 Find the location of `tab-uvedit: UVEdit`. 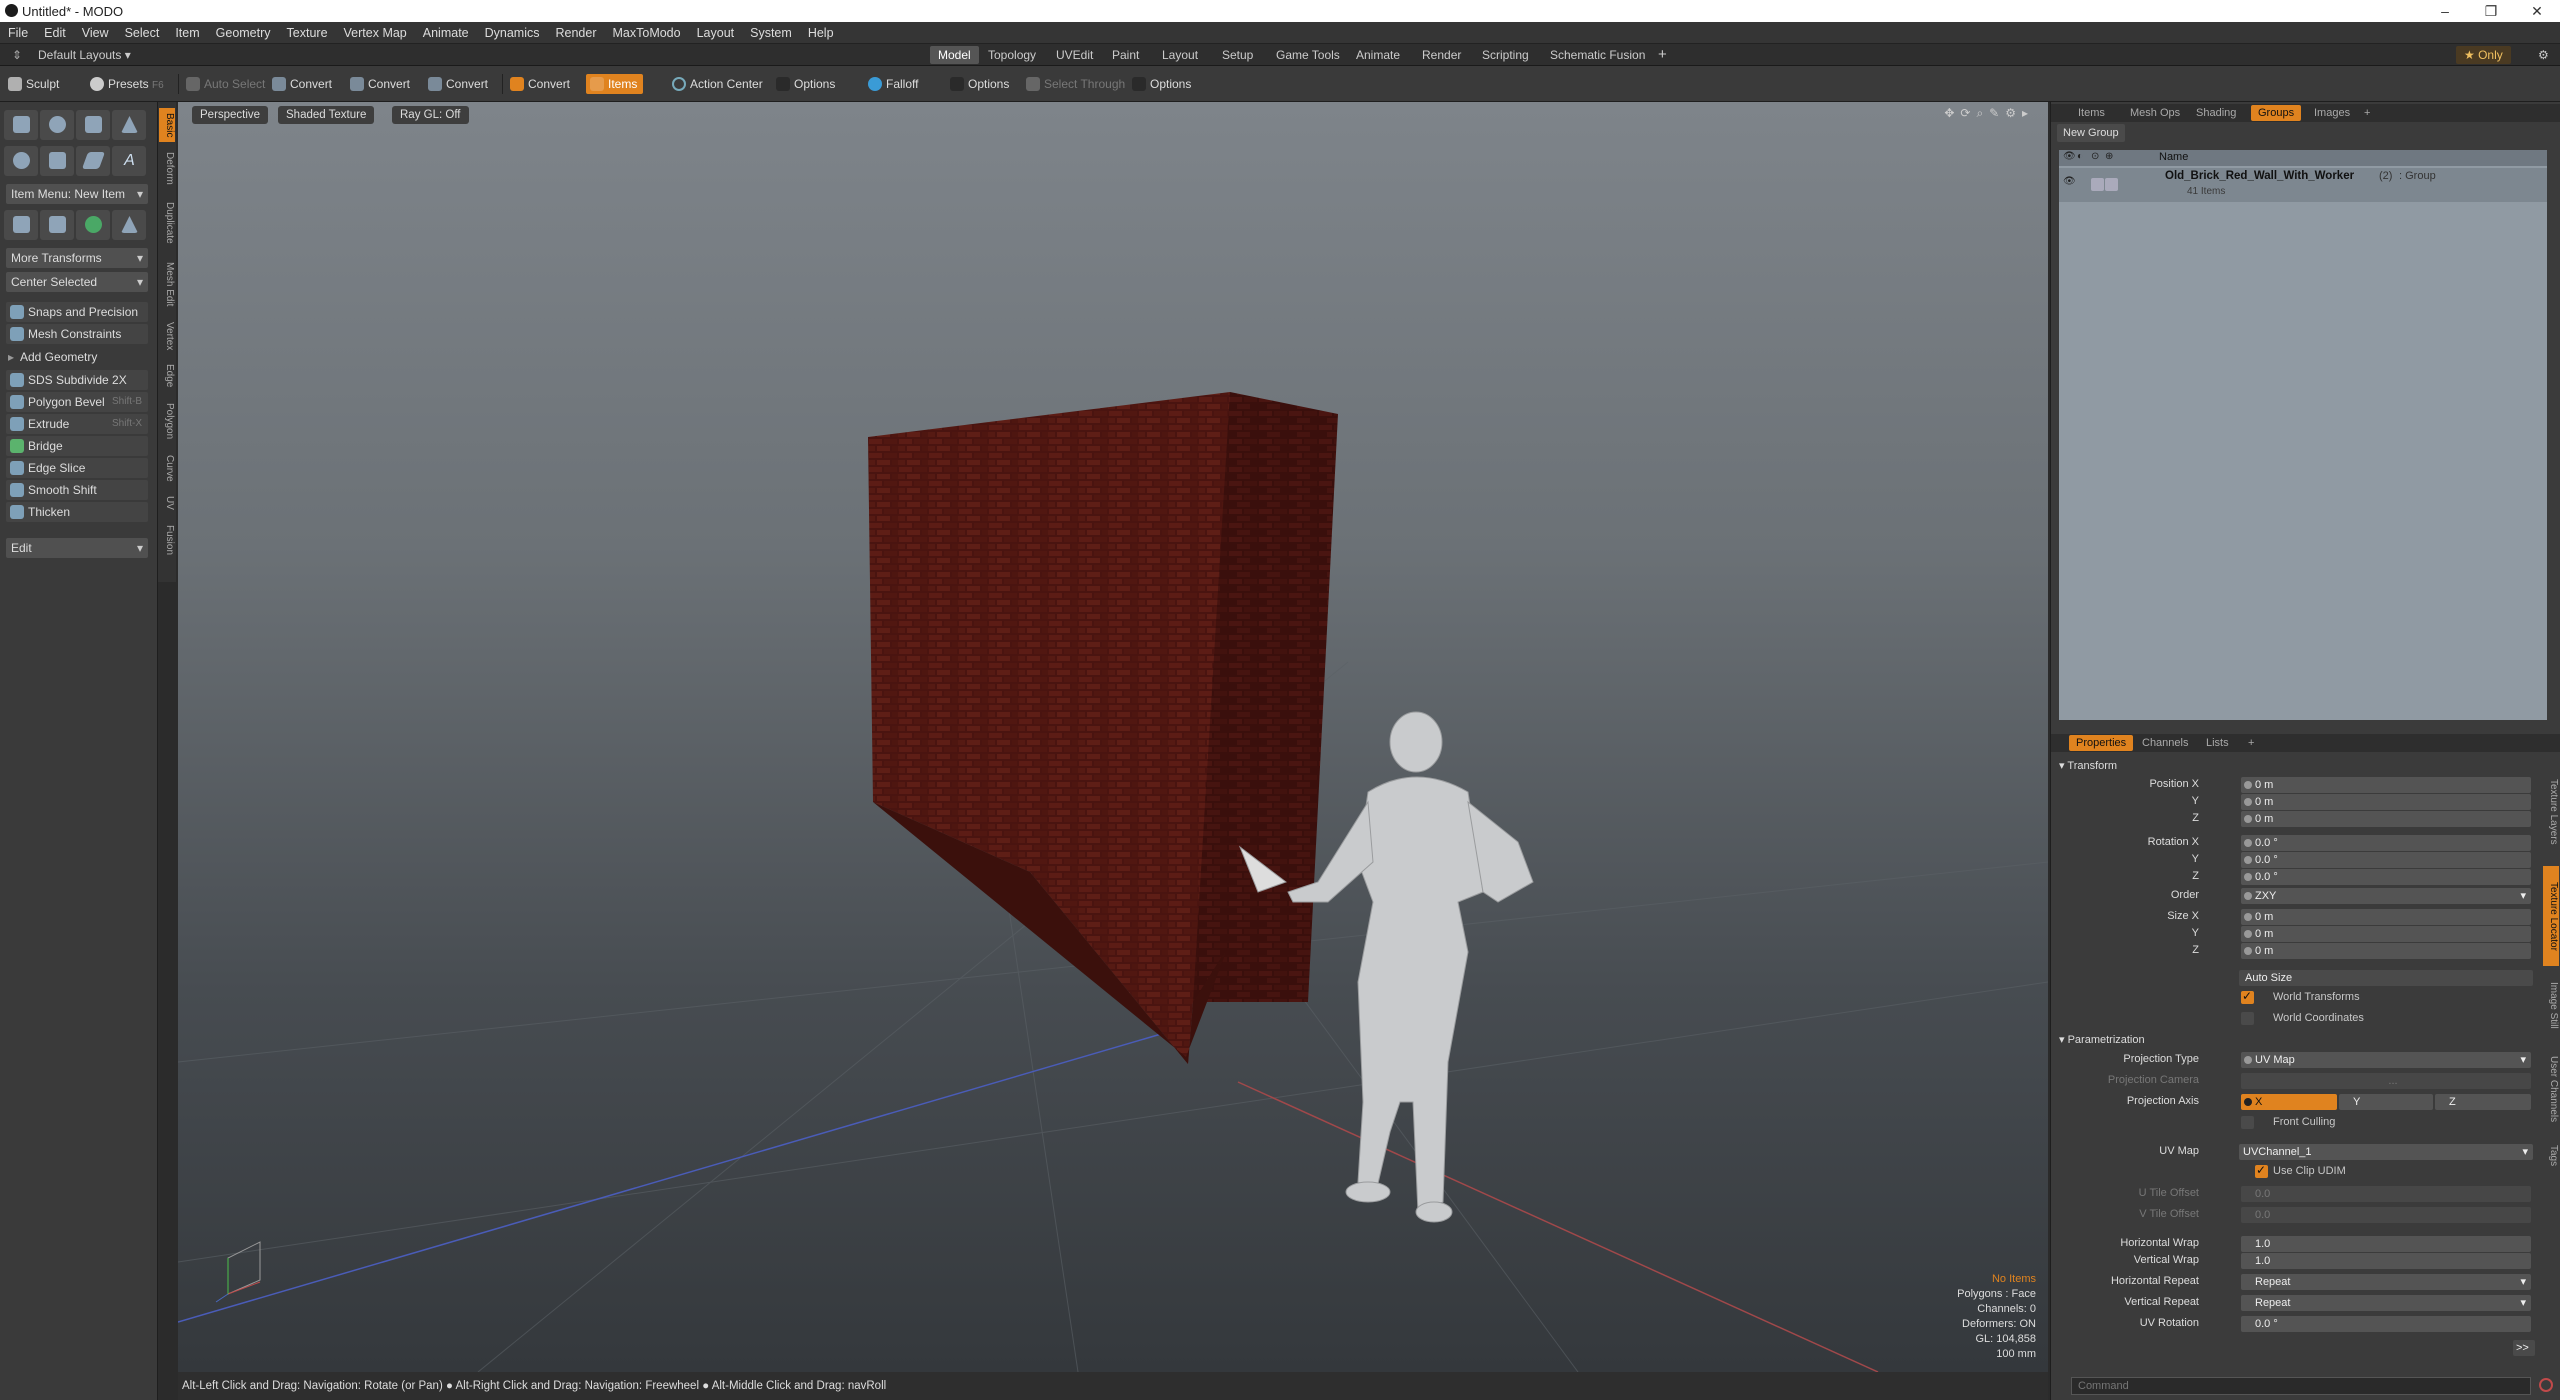

tab-uvedit: UVEdit is located at coordinates (1074, 55).